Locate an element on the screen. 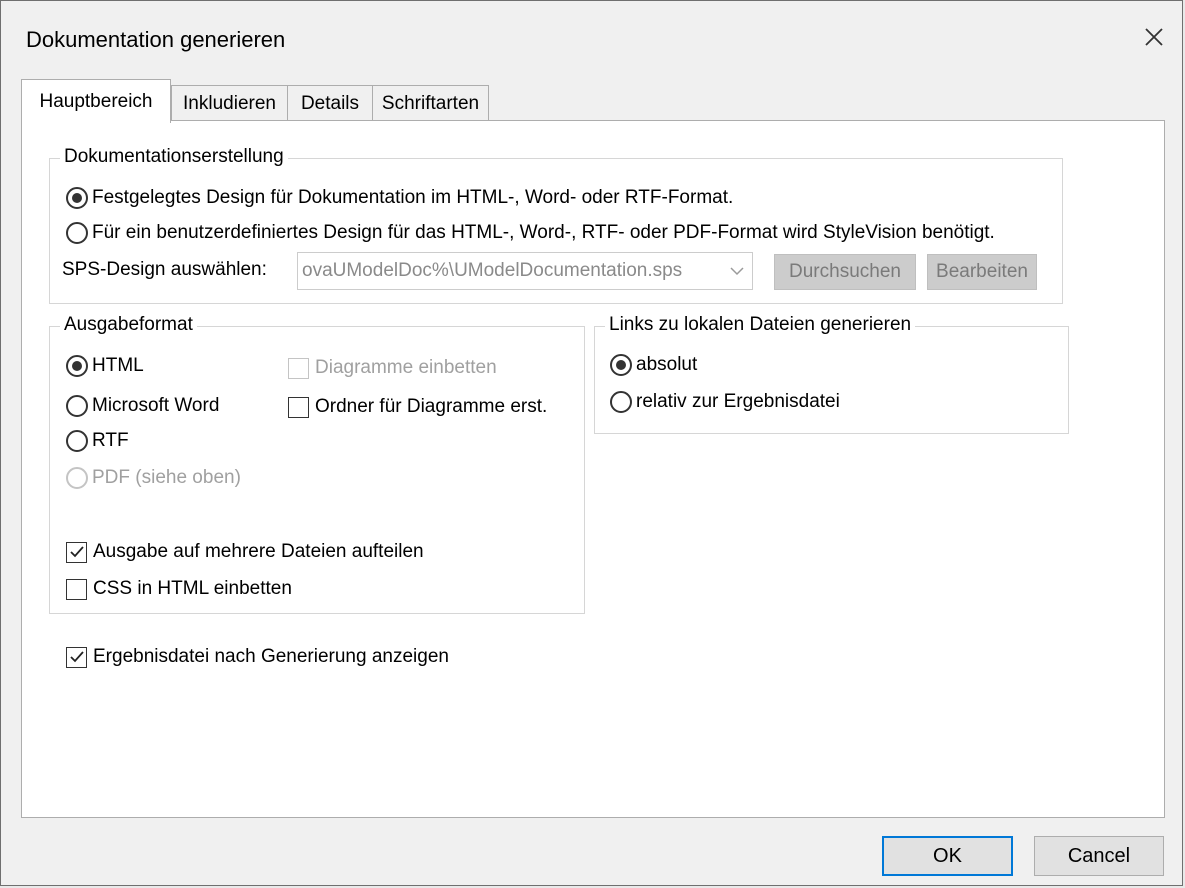 This screenshot has height=888, width=1185. browse-button: Durchsuchen is located at coordinates (845, 272).